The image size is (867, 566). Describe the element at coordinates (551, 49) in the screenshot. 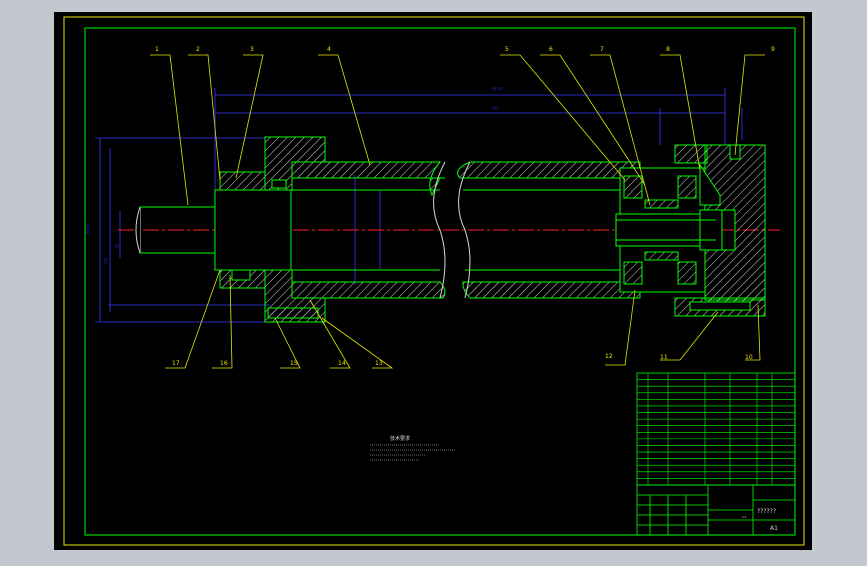

I see `callout-6: 6` at that location.